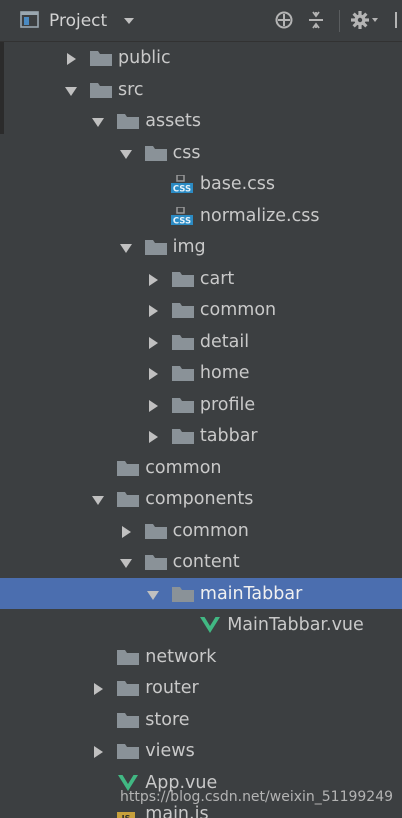 This screenshot has height=818, width=402. Describe the element at coordinates (30, 20) in the screenshot. I see `project-icon` at that location.